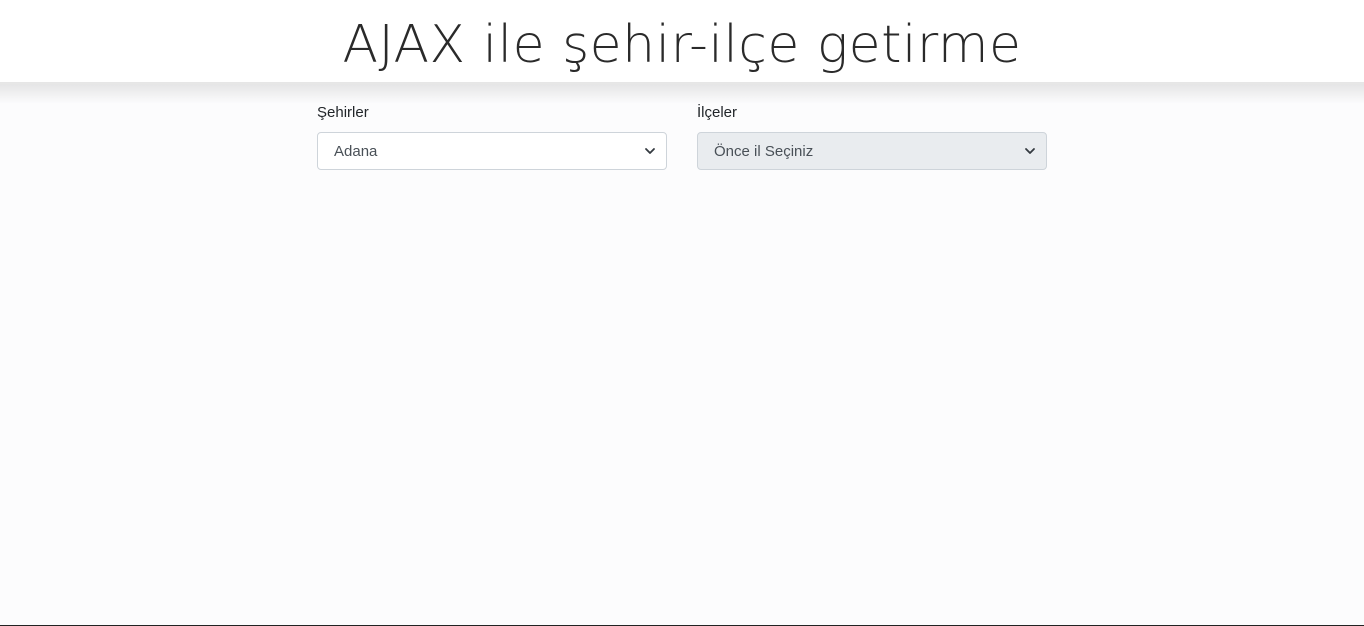 Image resolution: width=1364 pixels, height=626 pixels. I want to click on page-header: AJAX ile şehir-ilçe getirme, so click(682, 42).